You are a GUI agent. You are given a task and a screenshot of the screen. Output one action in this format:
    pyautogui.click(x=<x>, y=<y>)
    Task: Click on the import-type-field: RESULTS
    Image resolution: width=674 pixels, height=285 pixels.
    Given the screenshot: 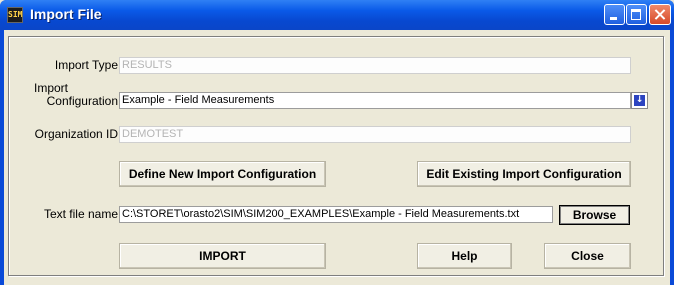 What is the action you would take?
    pyautogui.click(x=375, y=65)
    